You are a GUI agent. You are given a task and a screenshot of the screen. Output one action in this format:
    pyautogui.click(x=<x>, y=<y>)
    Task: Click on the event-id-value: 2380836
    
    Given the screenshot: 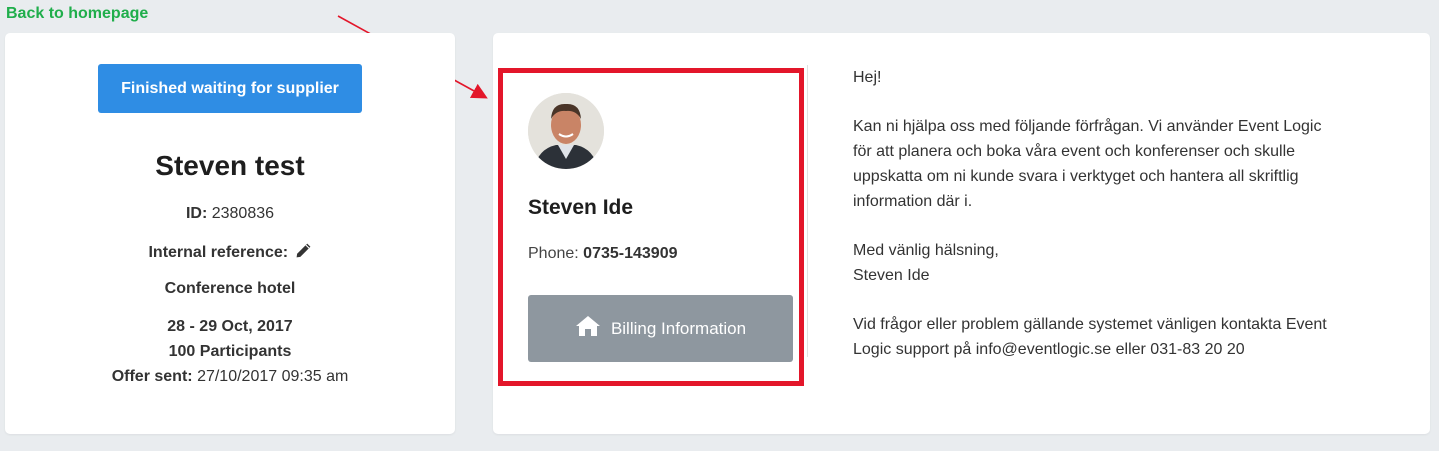 What is the action you would take?
    pyautogui.click(x=243, y=213)
    